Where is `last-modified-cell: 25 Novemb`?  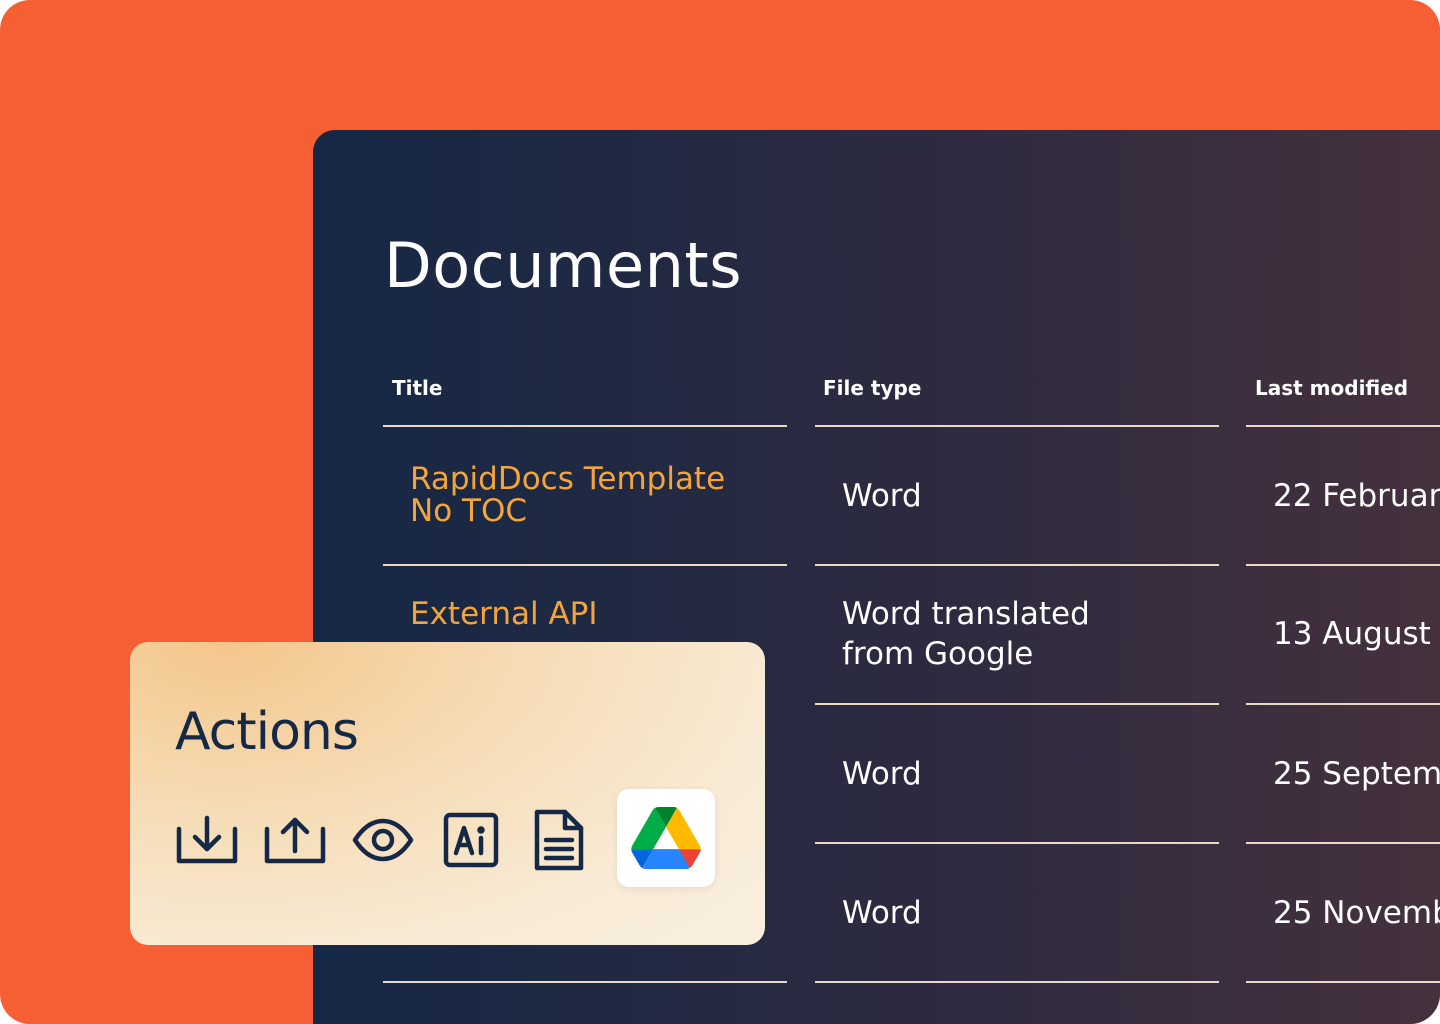 last-modified-cell: 25 Novemb is located at coordinates (1356, 913).